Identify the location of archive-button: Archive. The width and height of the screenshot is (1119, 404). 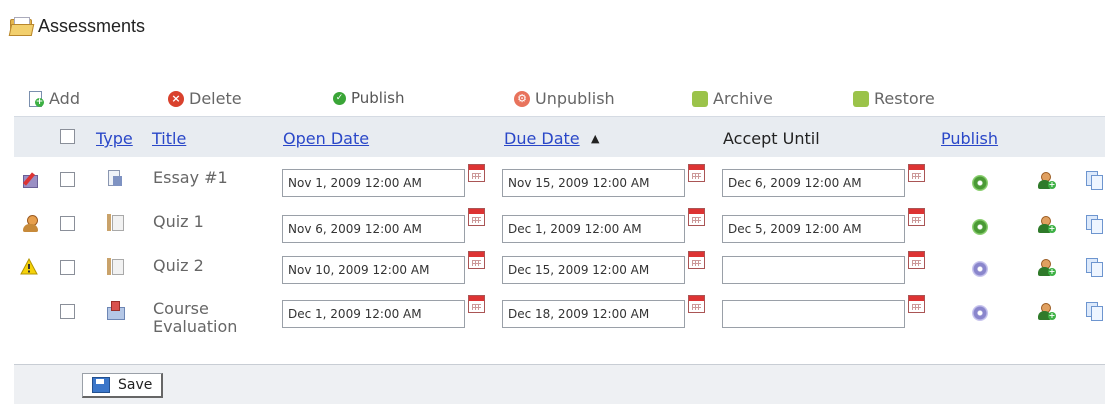
(732, 98).